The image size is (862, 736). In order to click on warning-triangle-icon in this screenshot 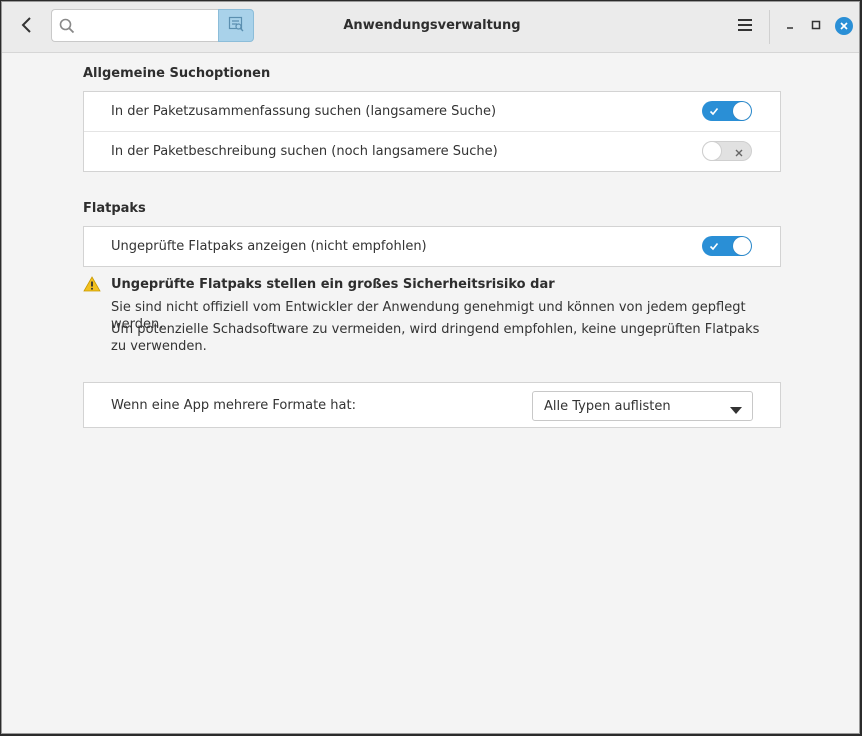, I will do `click(92, 286)`.